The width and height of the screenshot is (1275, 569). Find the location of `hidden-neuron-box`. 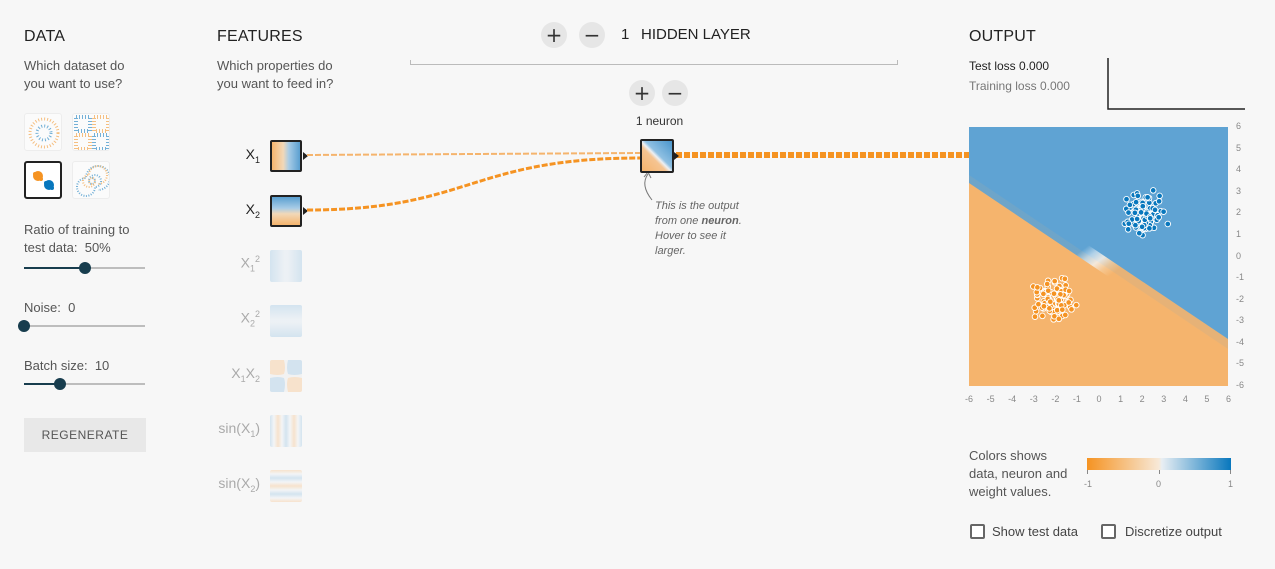

hidden-neuron-box is located at coordinates (657, 156).